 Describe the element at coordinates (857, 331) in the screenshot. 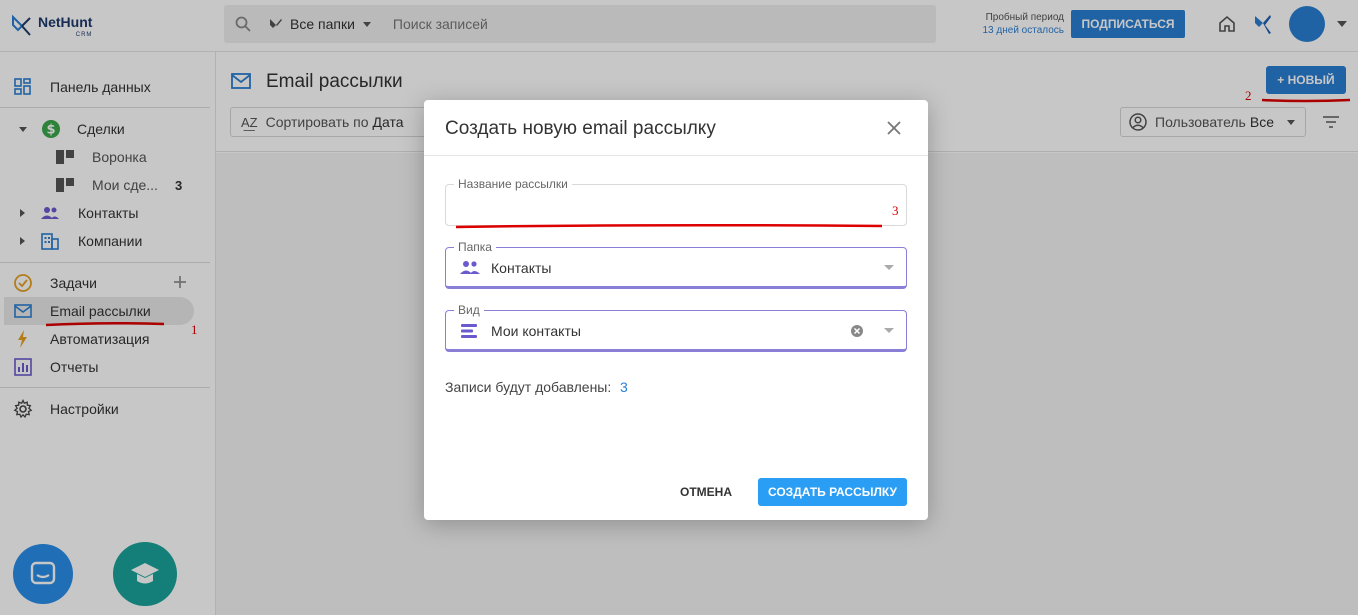

I see `clear-icon` at that location.